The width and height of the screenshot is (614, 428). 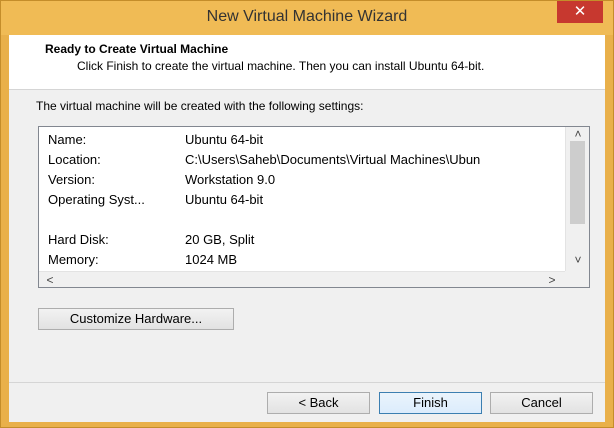 What do you see at coordinates (307, 382) in the screenshot?
I see `footer-divider` at bounding box center [307, 382].